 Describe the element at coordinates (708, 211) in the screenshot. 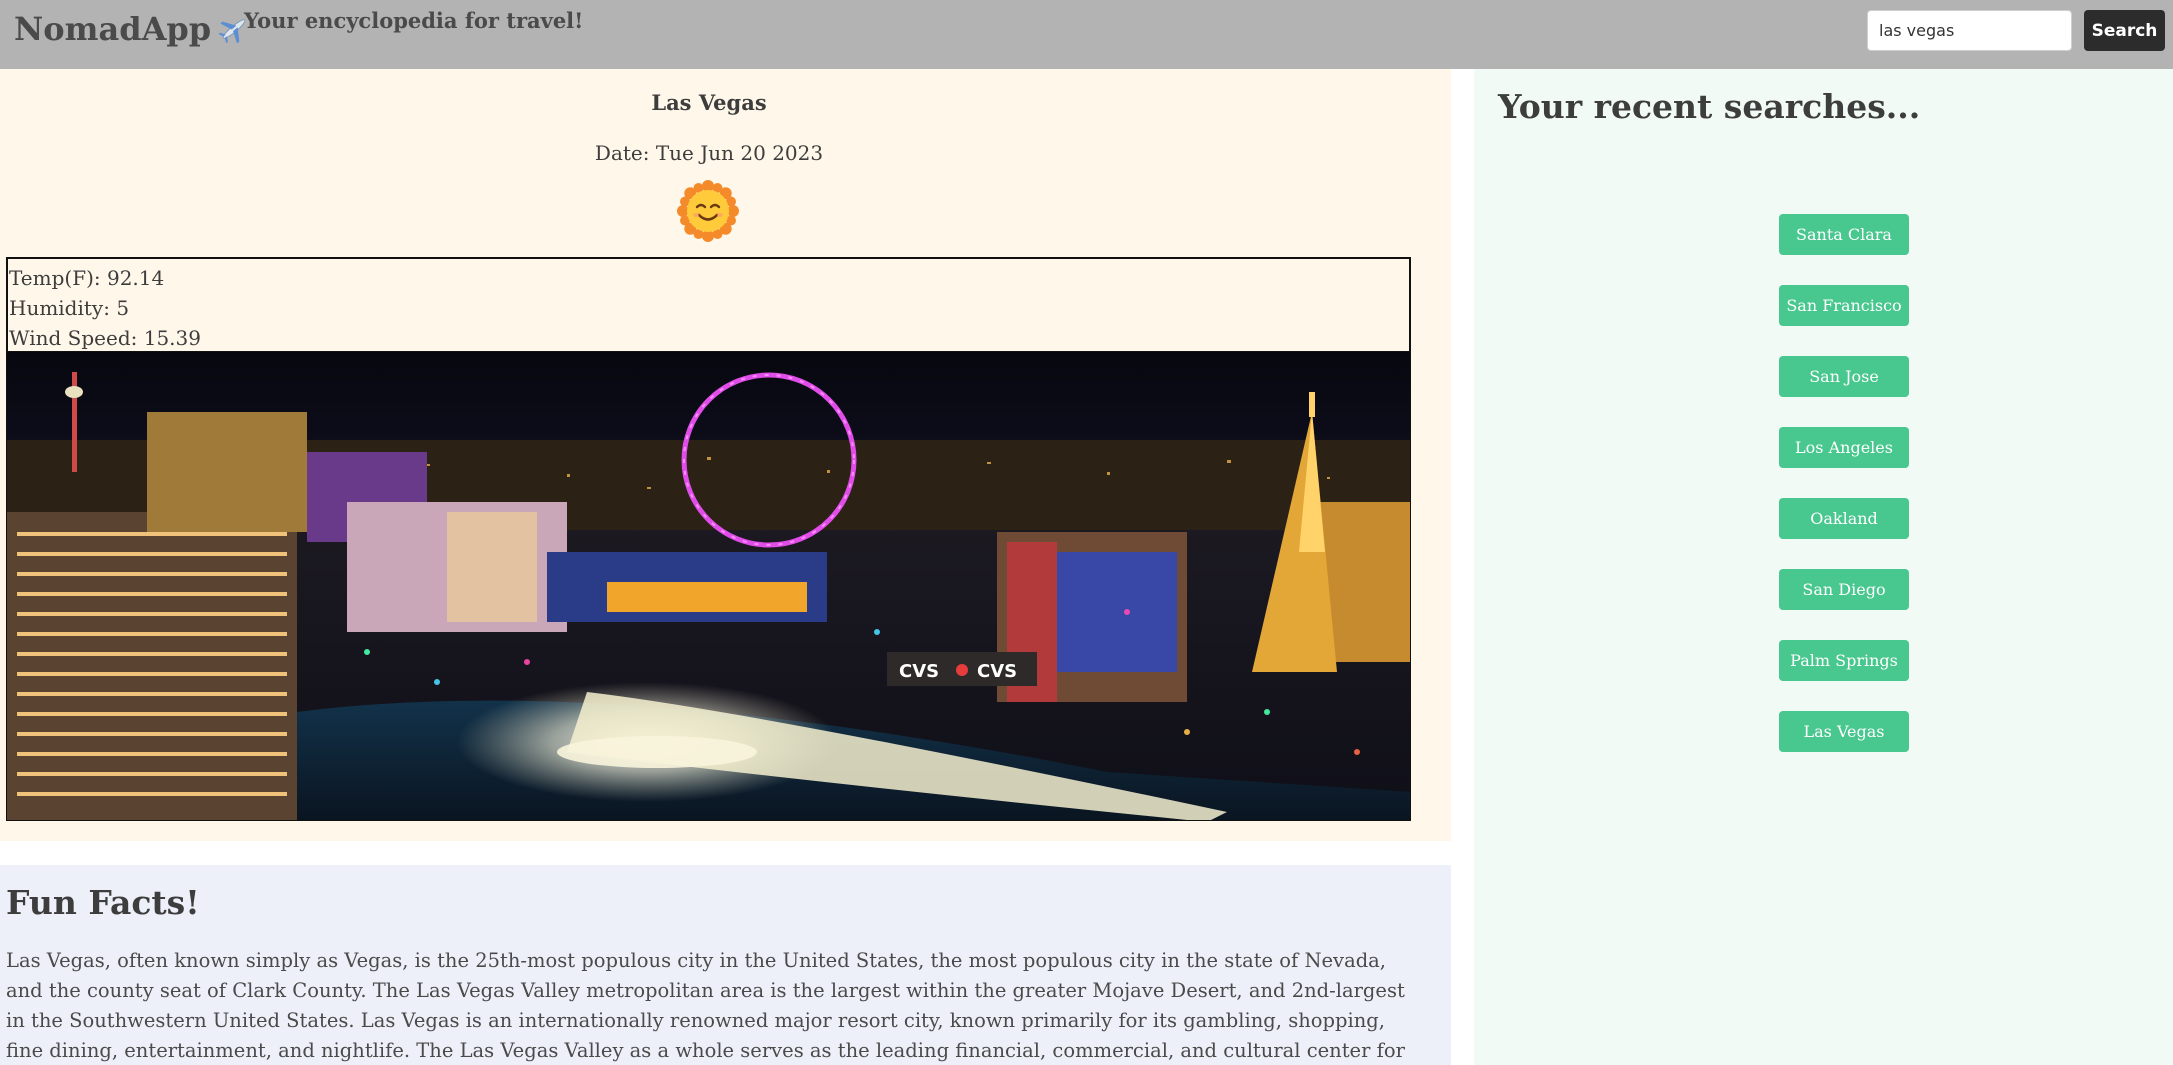

I see `smiling-sun-icon` at that location.